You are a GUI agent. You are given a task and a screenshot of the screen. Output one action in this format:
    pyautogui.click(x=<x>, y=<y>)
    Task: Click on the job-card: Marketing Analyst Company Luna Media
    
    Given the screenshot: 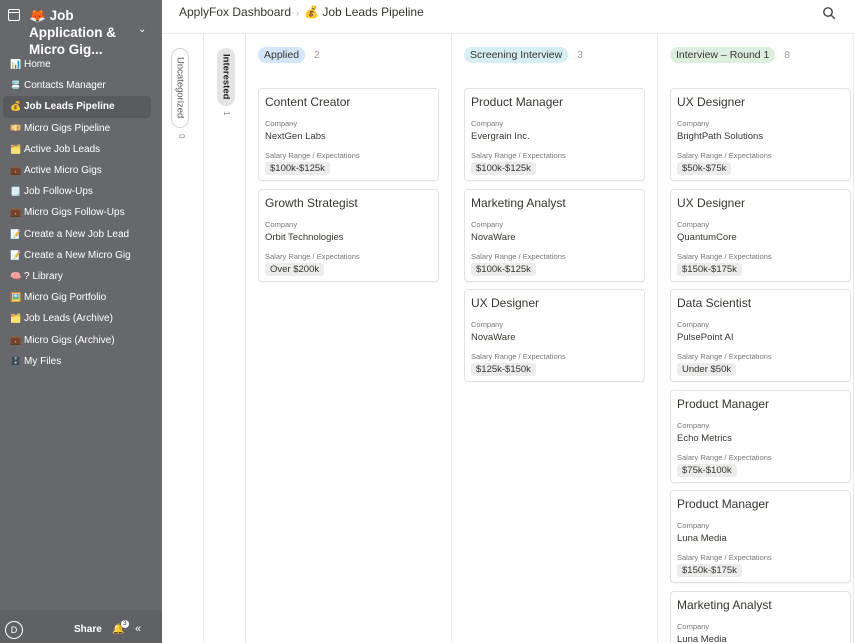 What is the action you would take?
    pyautogui.click(x=760, y=617)
    